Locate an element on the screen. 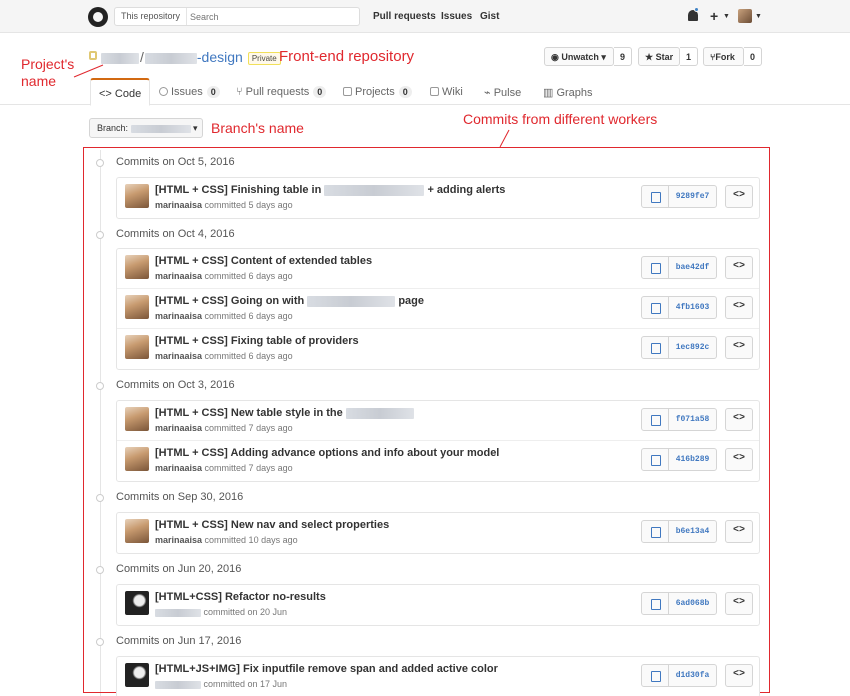  tab-pull-requests: ⑂ Pull requests 0 is located at coordinates (281, 91).